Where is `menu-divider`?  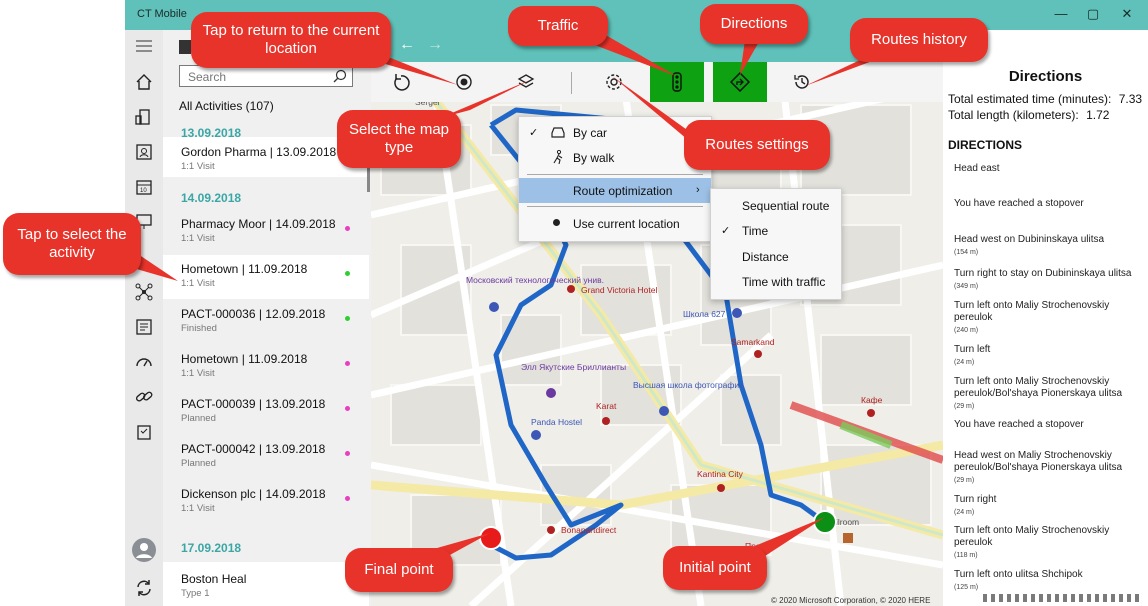
menu-divider is located at coordinates (615, 174).